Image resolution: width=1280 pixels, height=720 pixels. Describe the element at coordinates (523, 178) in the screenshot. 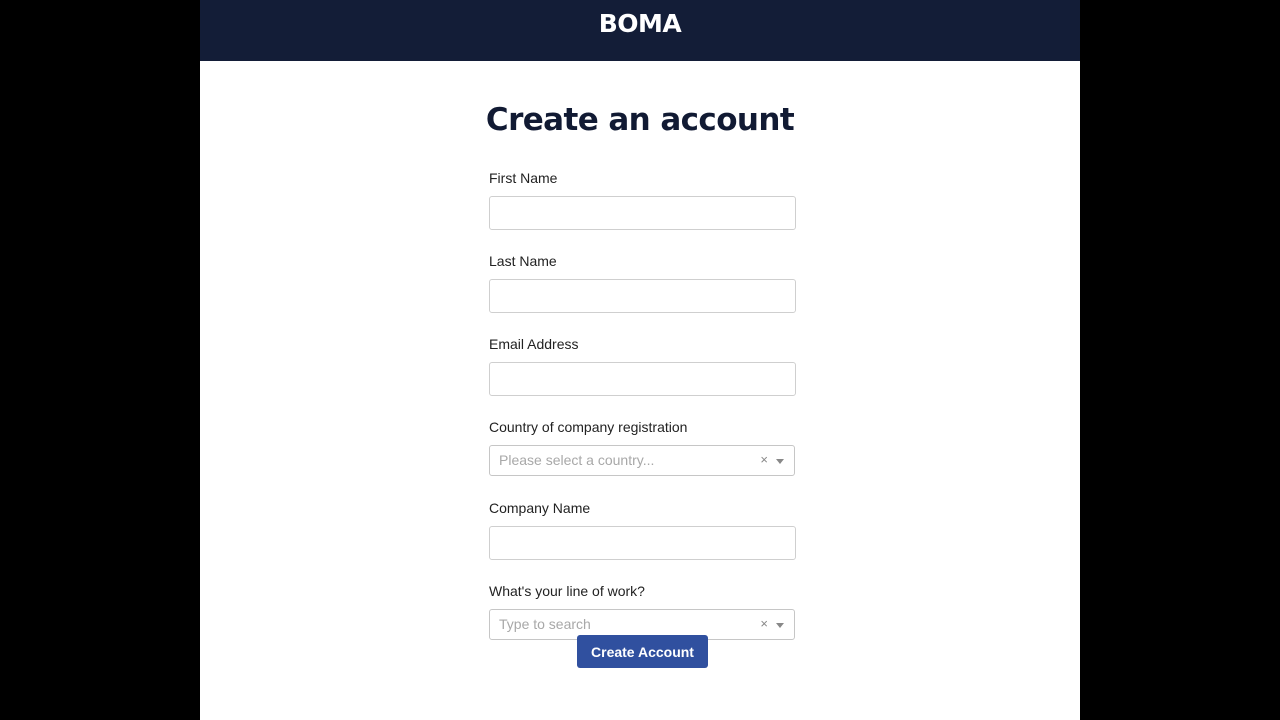

I see `first-name-label: First Name` at that location.